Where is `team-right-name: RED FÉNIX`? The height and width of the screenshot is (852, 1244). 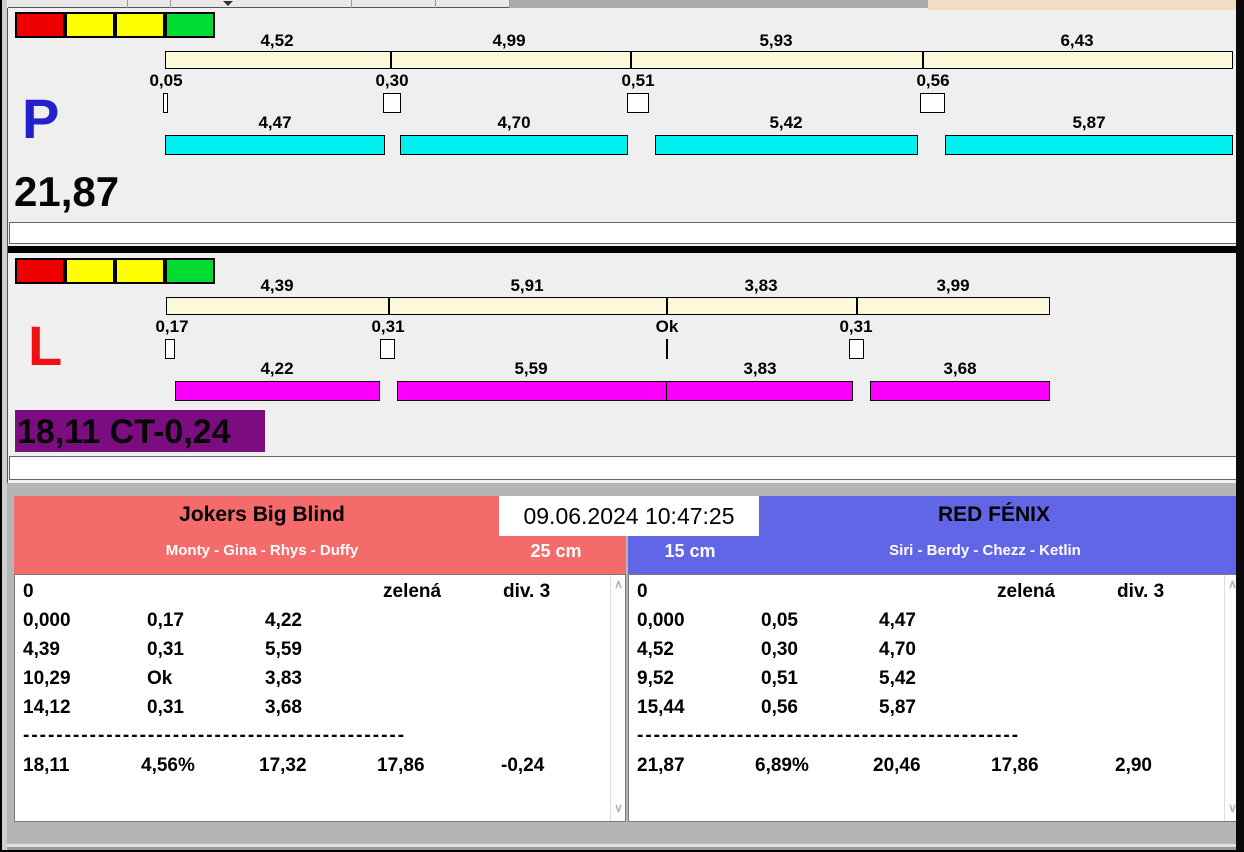 team-right-name: RED FÉNIX is located at coordinates (993, 514).